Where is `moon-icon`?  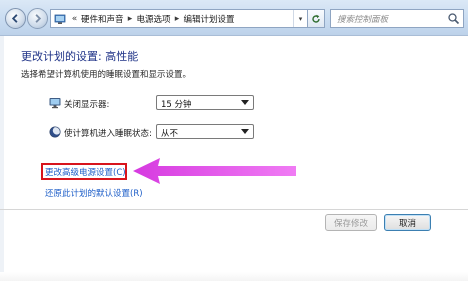 moon-icon is located at coordinates (55, 132).